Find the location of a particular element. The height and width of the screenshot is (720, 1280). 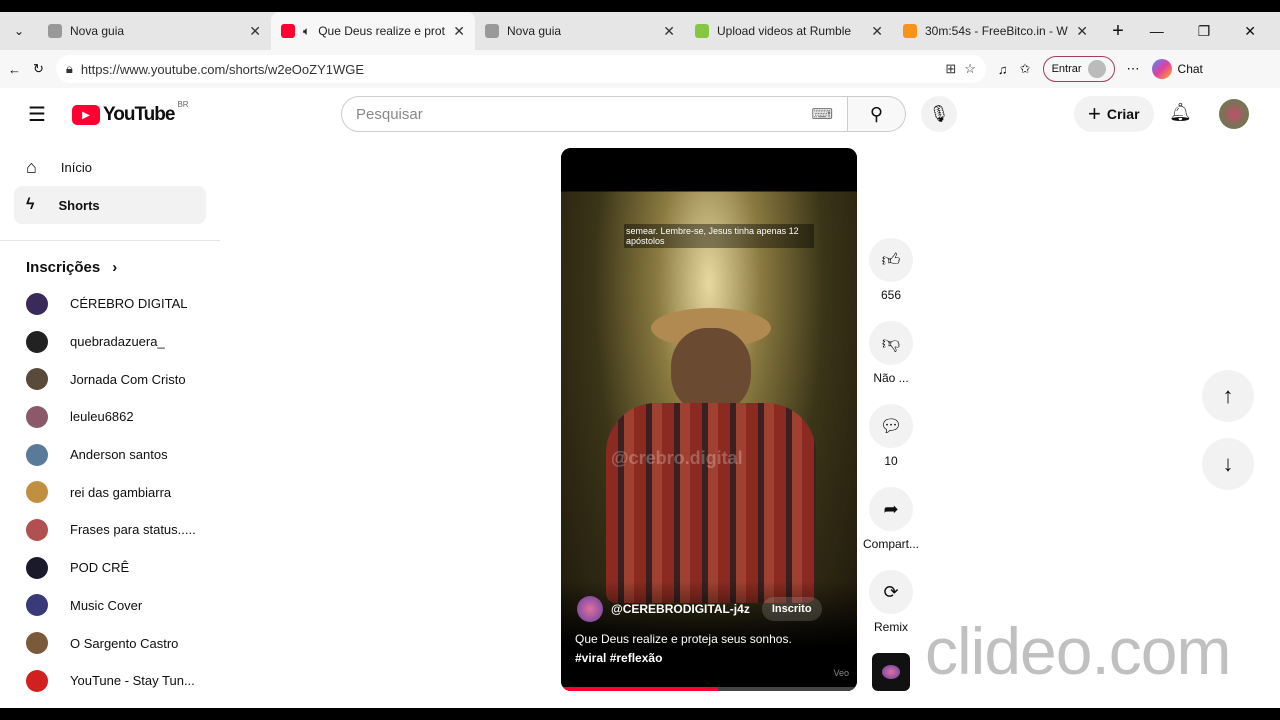

subscription-item: Anderson santos is located at coordinates (110, 455).